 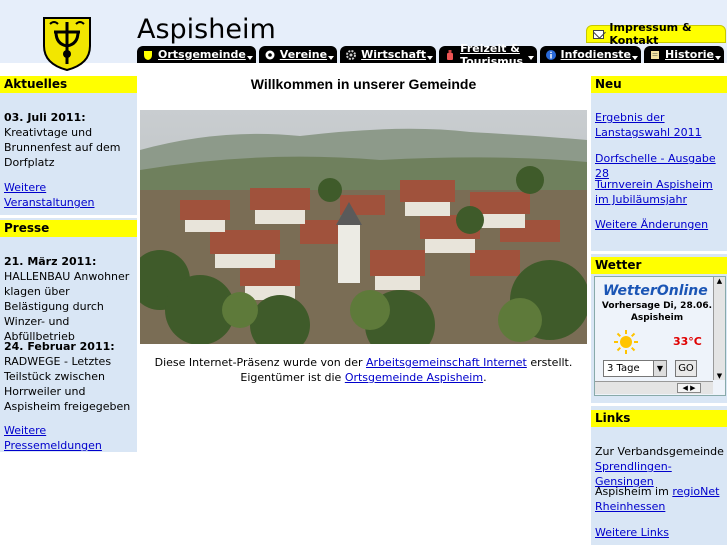 I want to click on tab-freizeit: Freizeit & Tourismus, so click(x=488, y=55).